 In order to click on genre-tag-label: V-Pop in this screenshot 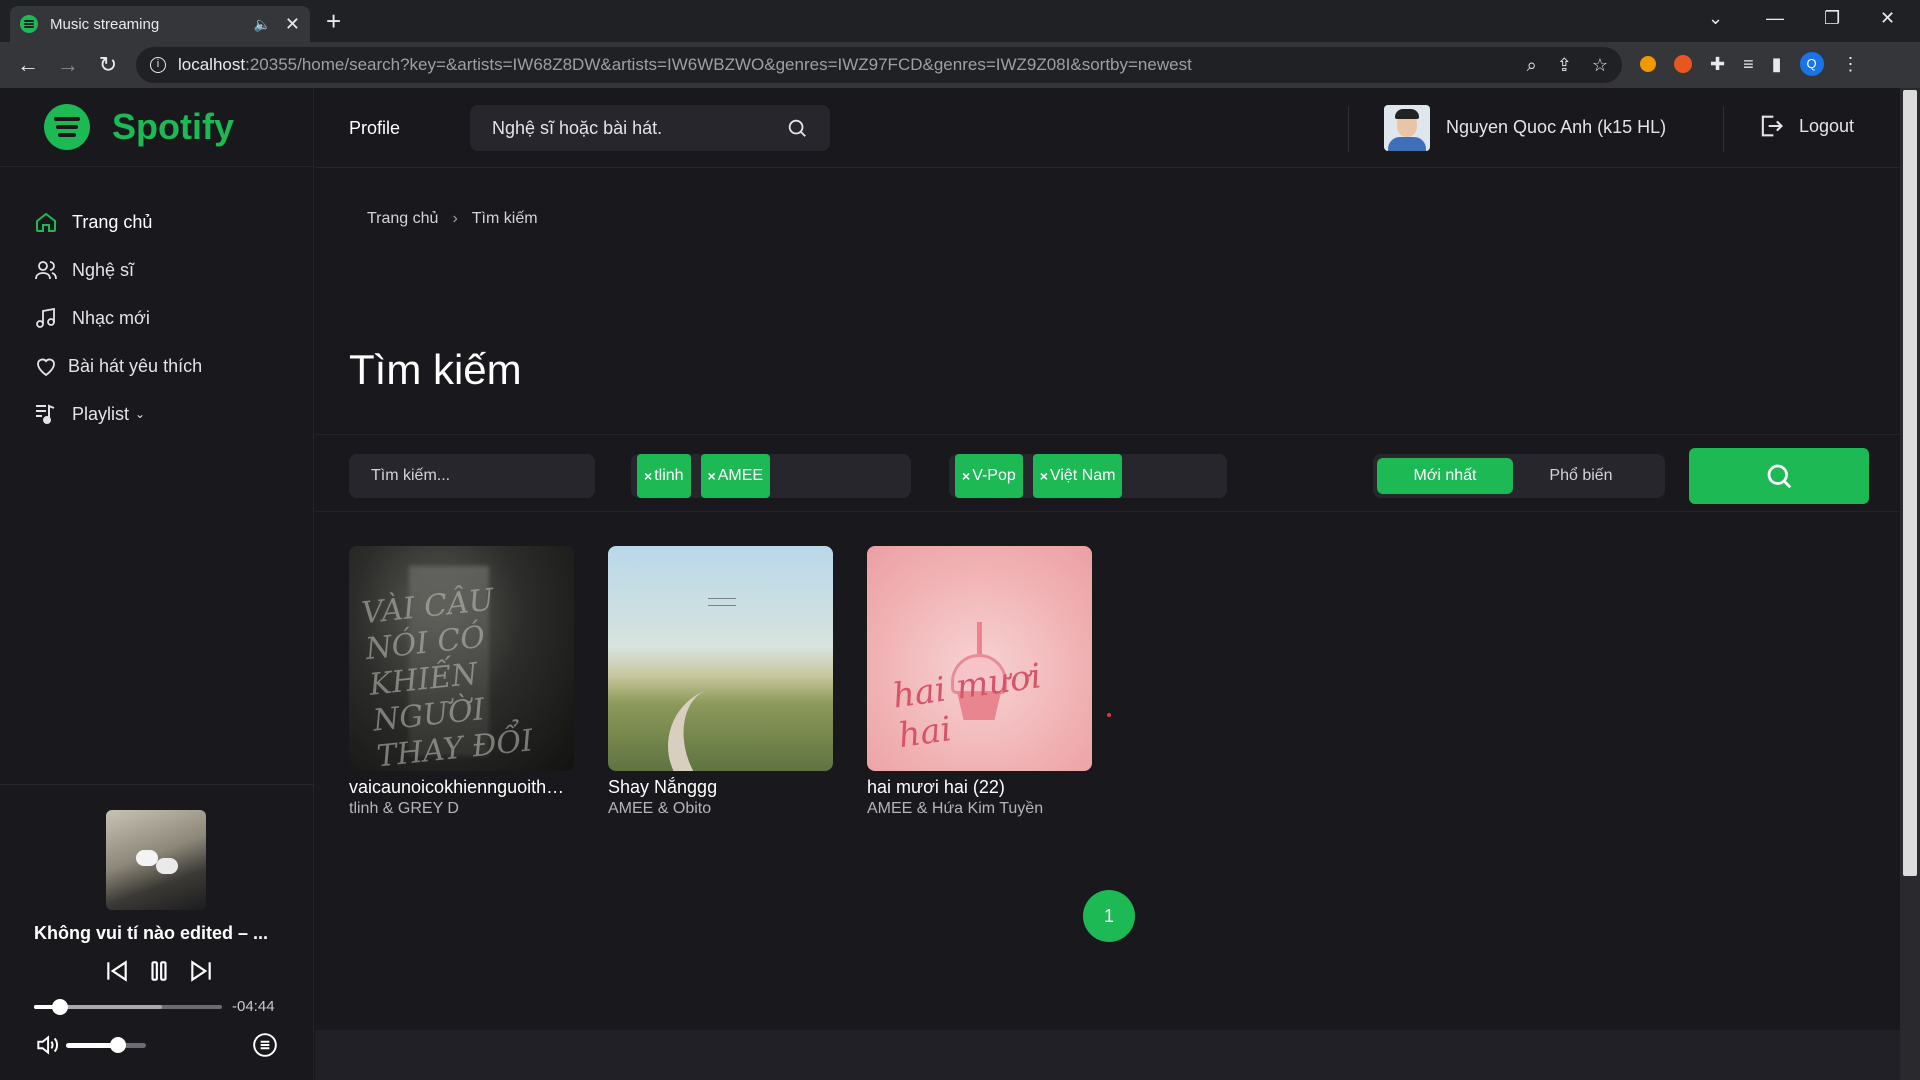, I will do `click(994, 475)`.